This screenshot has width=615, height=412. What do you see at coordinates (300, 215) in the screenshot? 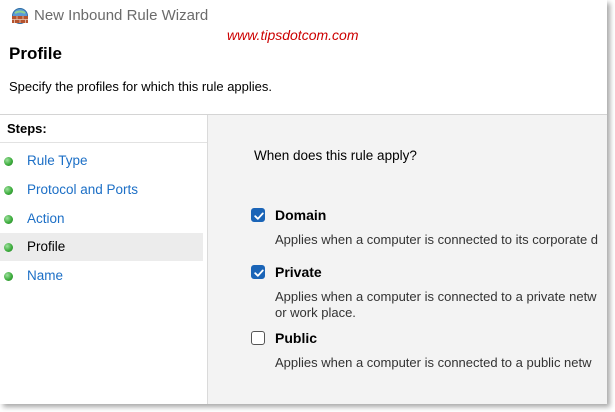
I see `domain-label: Domain` at bounding box center [300, 215].